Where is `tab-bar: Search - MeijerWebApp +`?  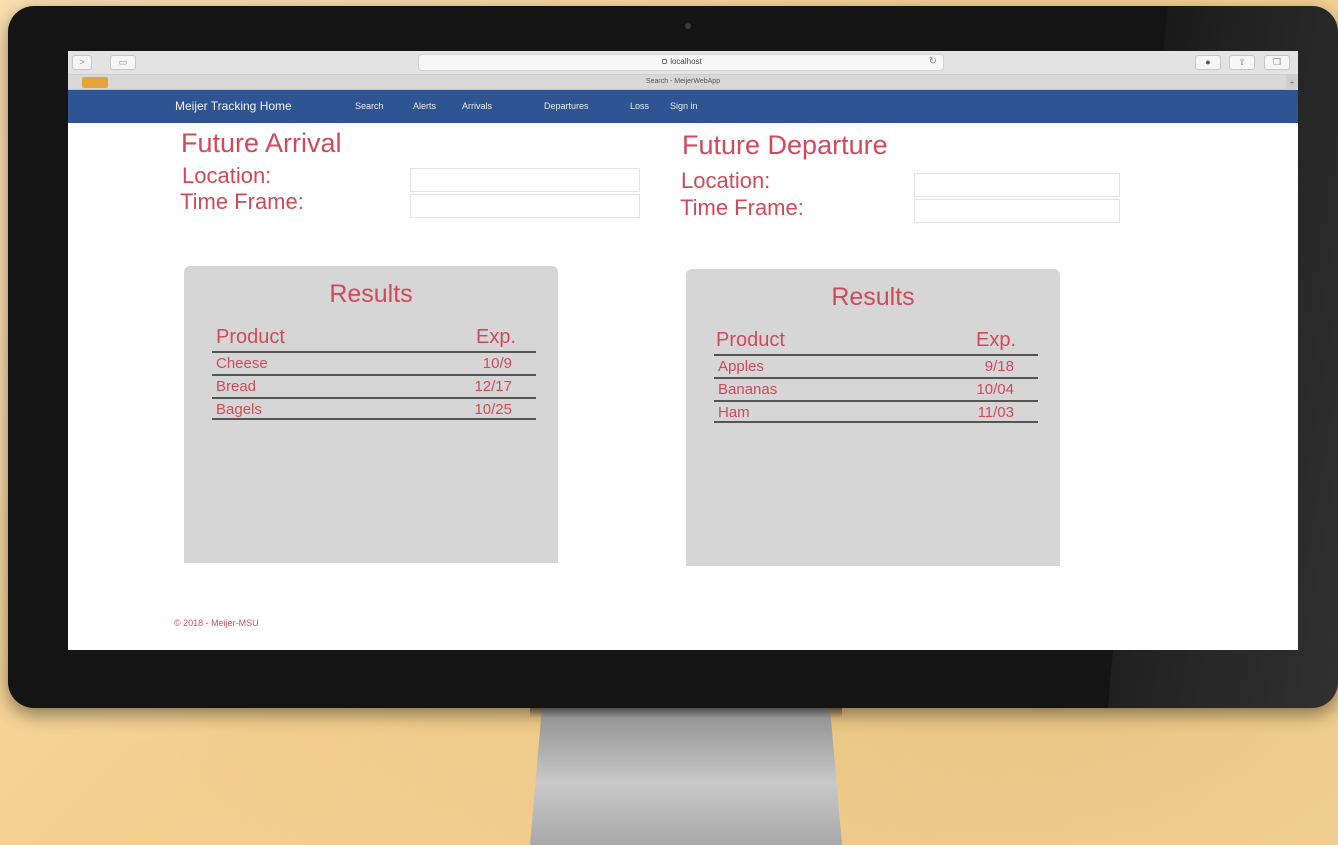
tab-bar: Search - MeijerWebApp + is located at coordinates (683, 82).